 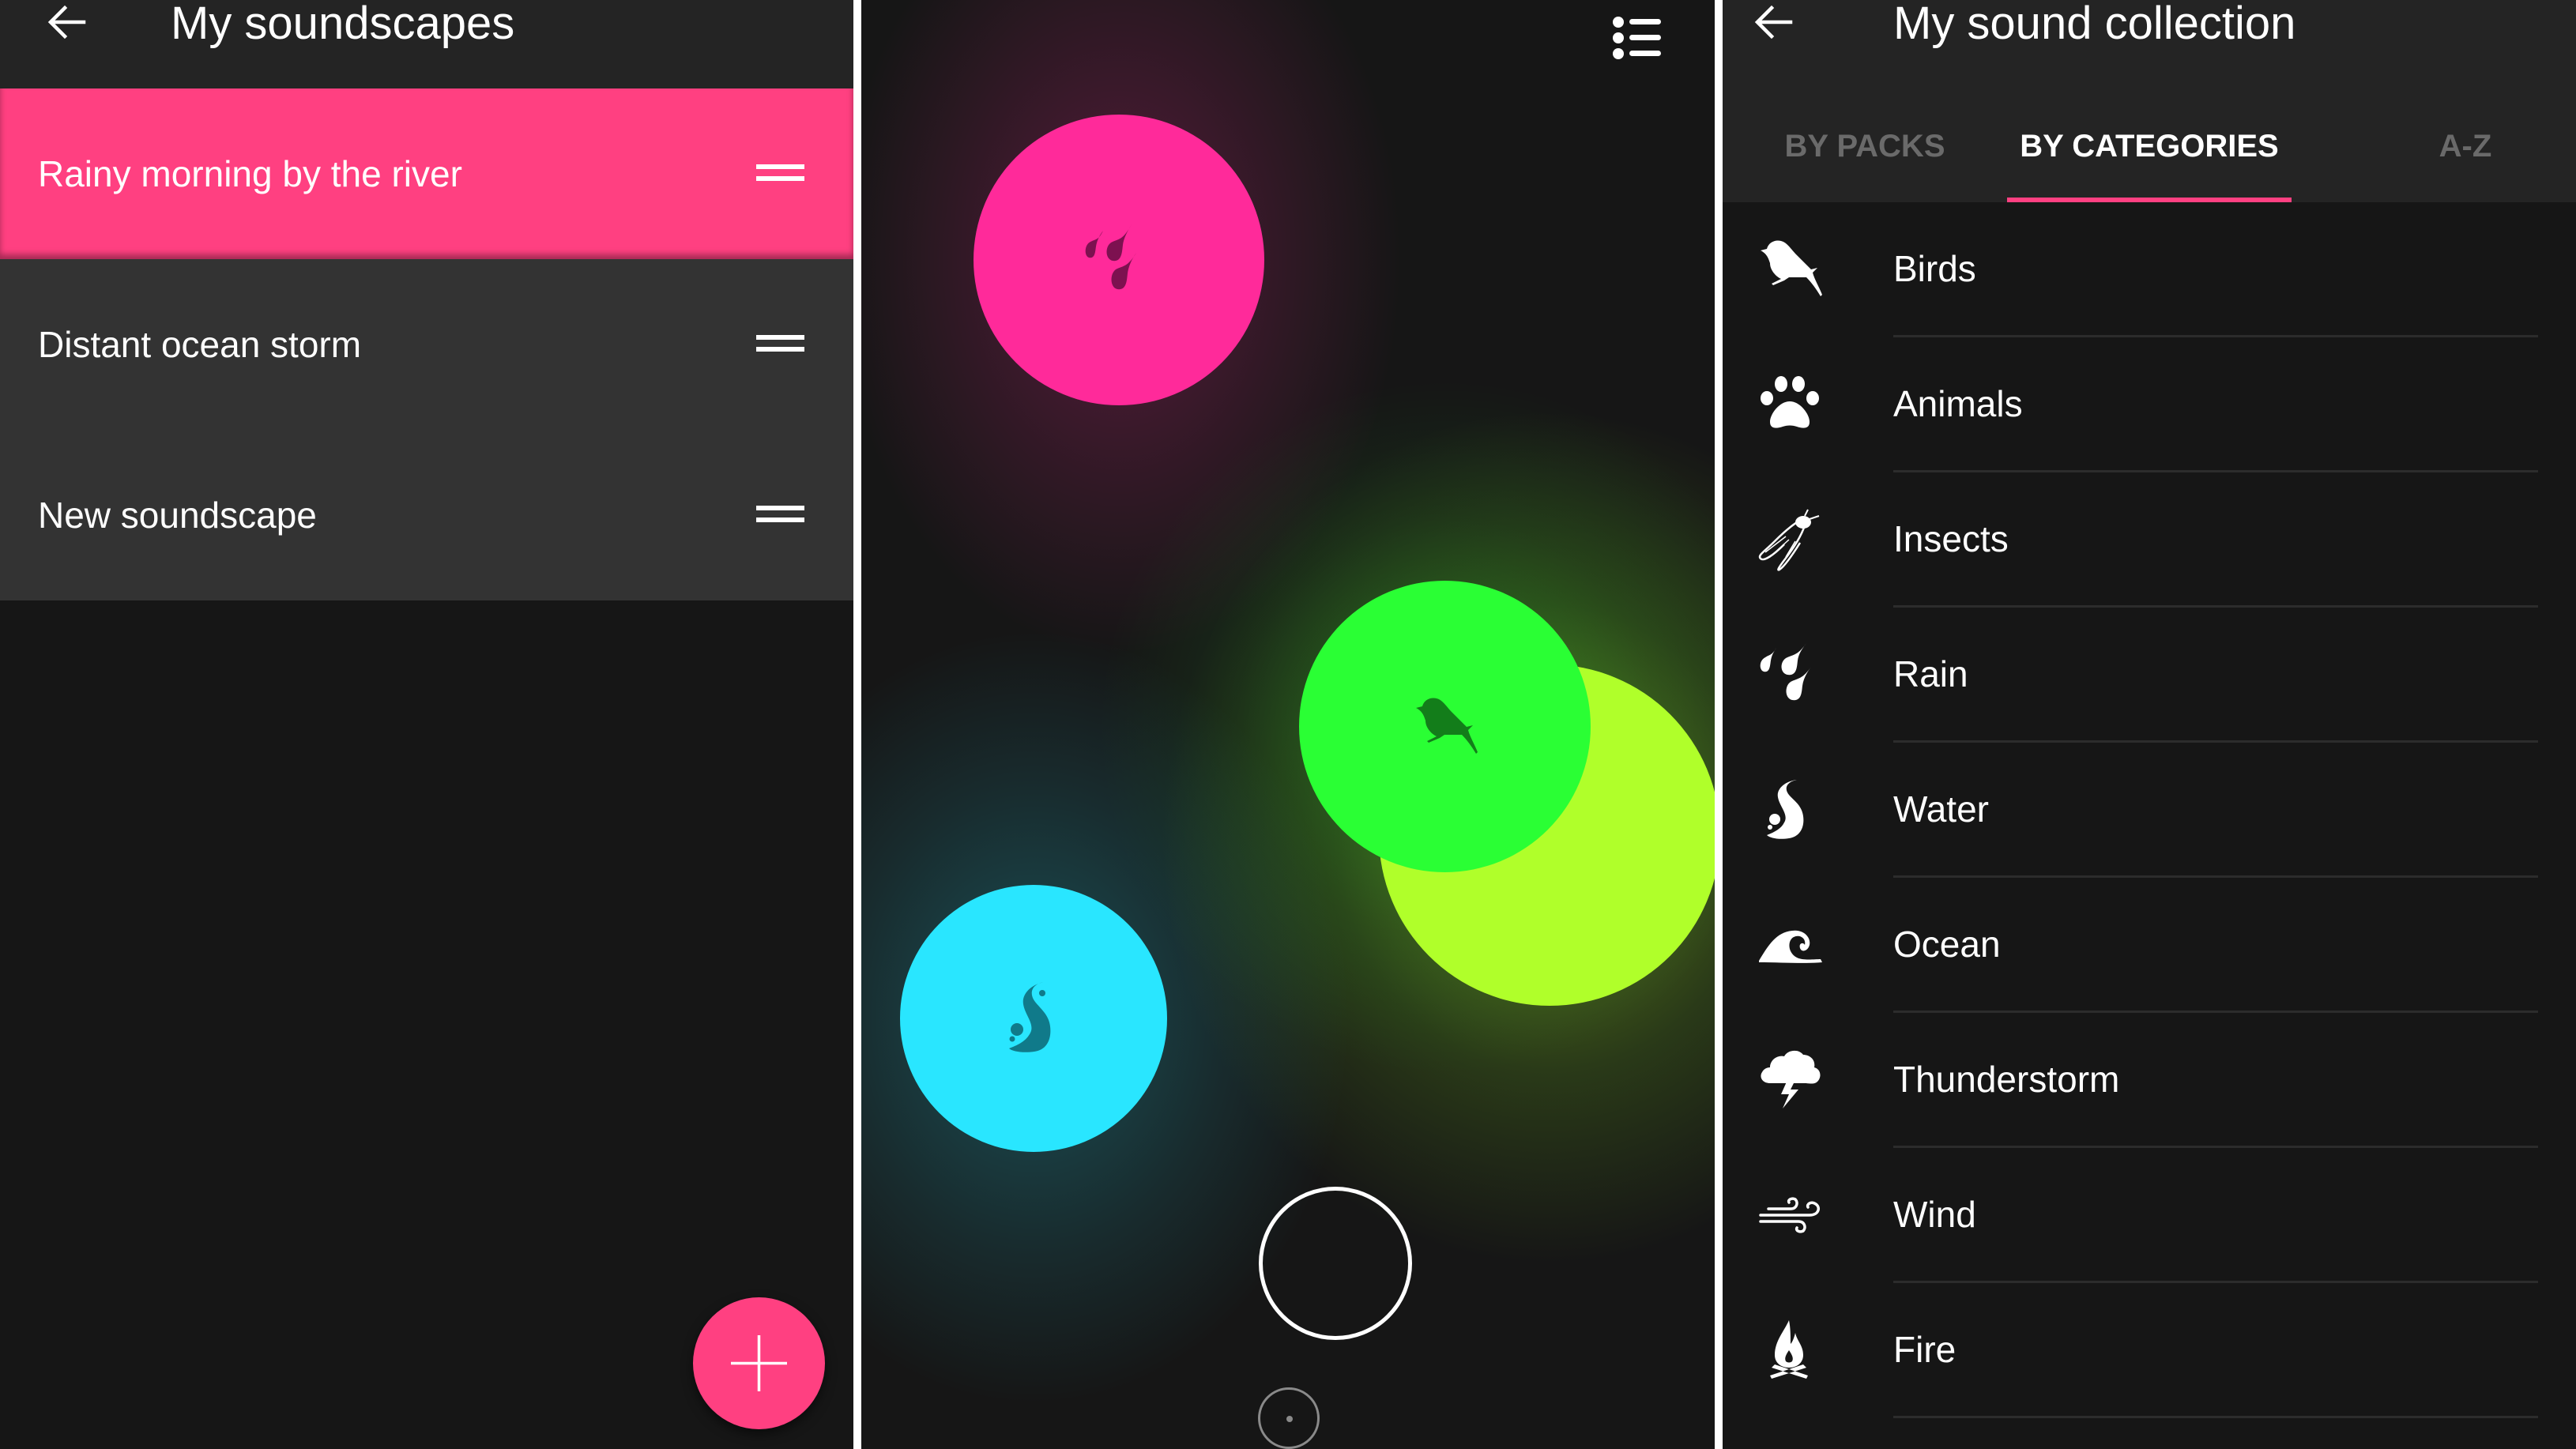 I want to click on sound-bubble-water, so click(x=1033, y=1018).